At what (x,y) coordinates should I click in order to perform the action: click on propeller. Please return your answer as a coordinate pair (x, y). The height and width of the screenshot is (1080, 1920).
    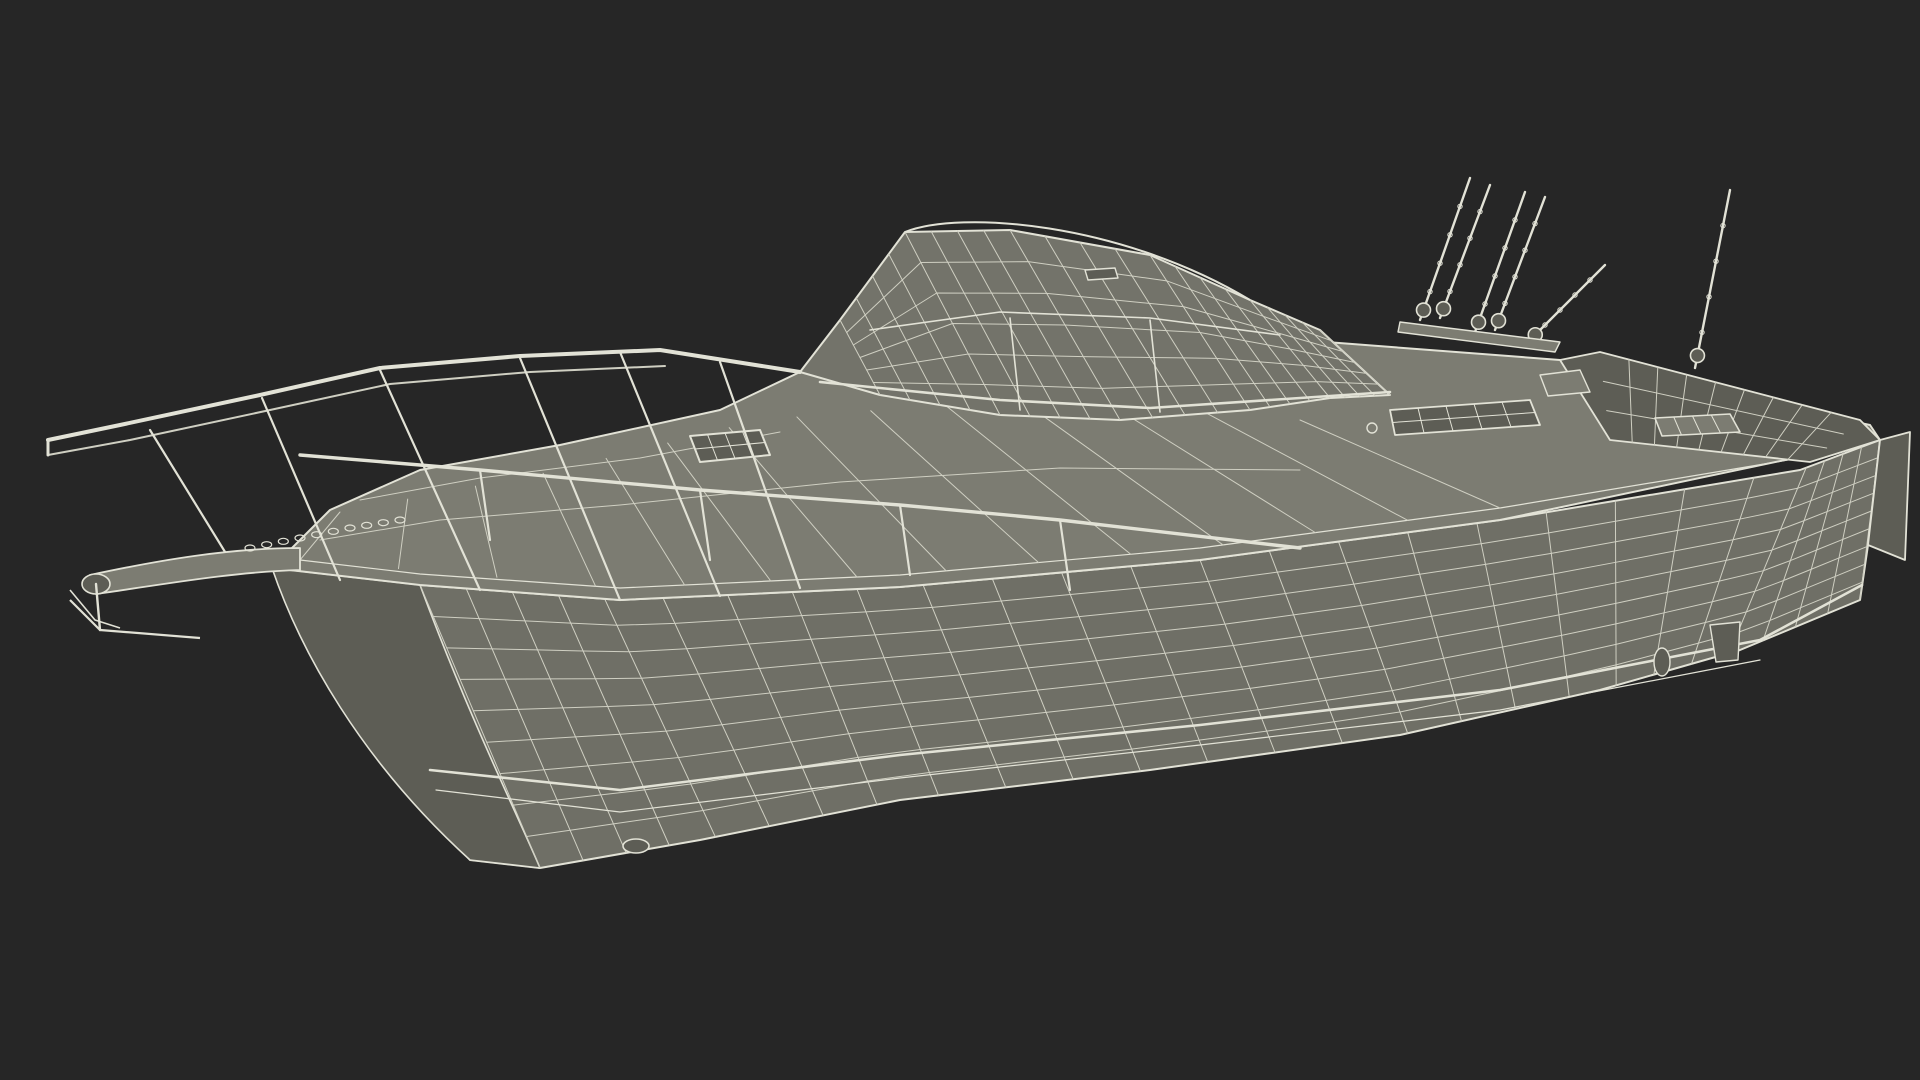
    Looking at the image, I should click on (1662, 662).